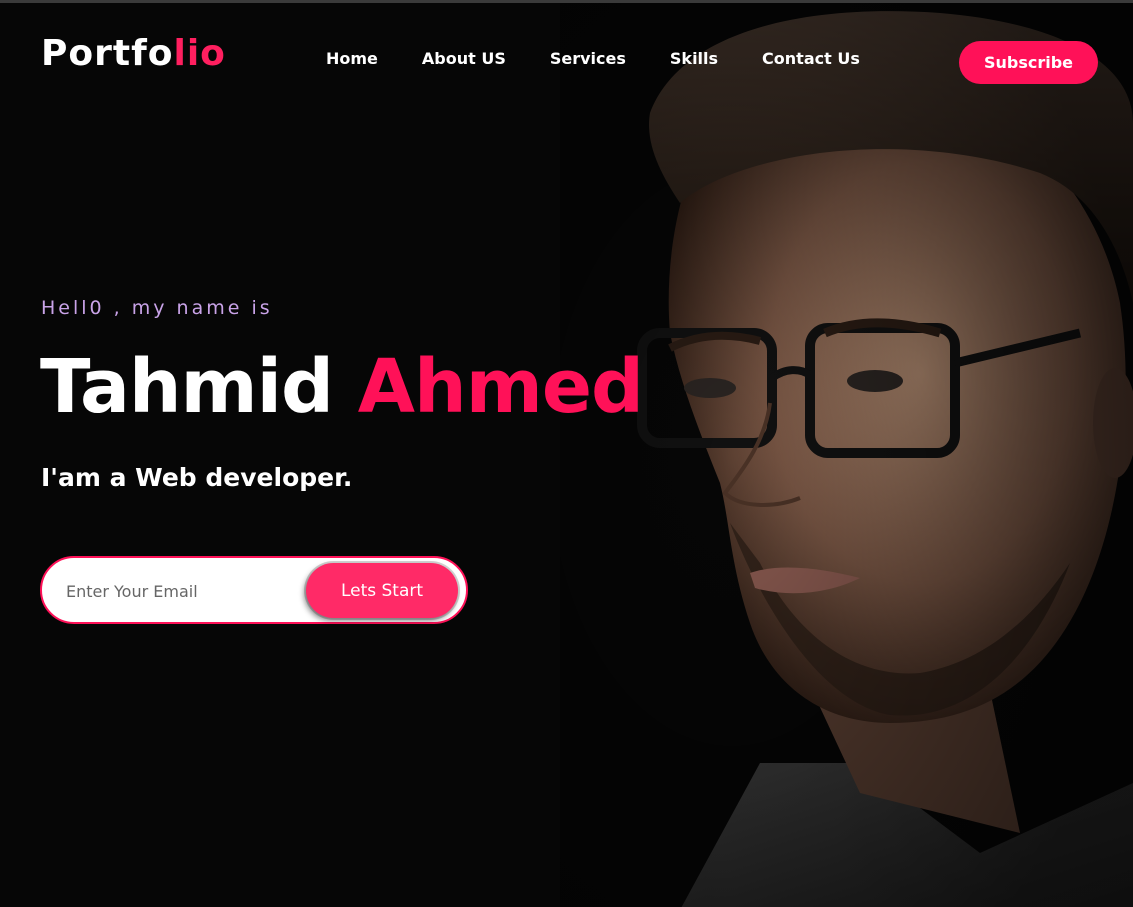 The image size is (1133, 907). I want to click on hero-tagline: I'am a Web developer., so click(197, 477).